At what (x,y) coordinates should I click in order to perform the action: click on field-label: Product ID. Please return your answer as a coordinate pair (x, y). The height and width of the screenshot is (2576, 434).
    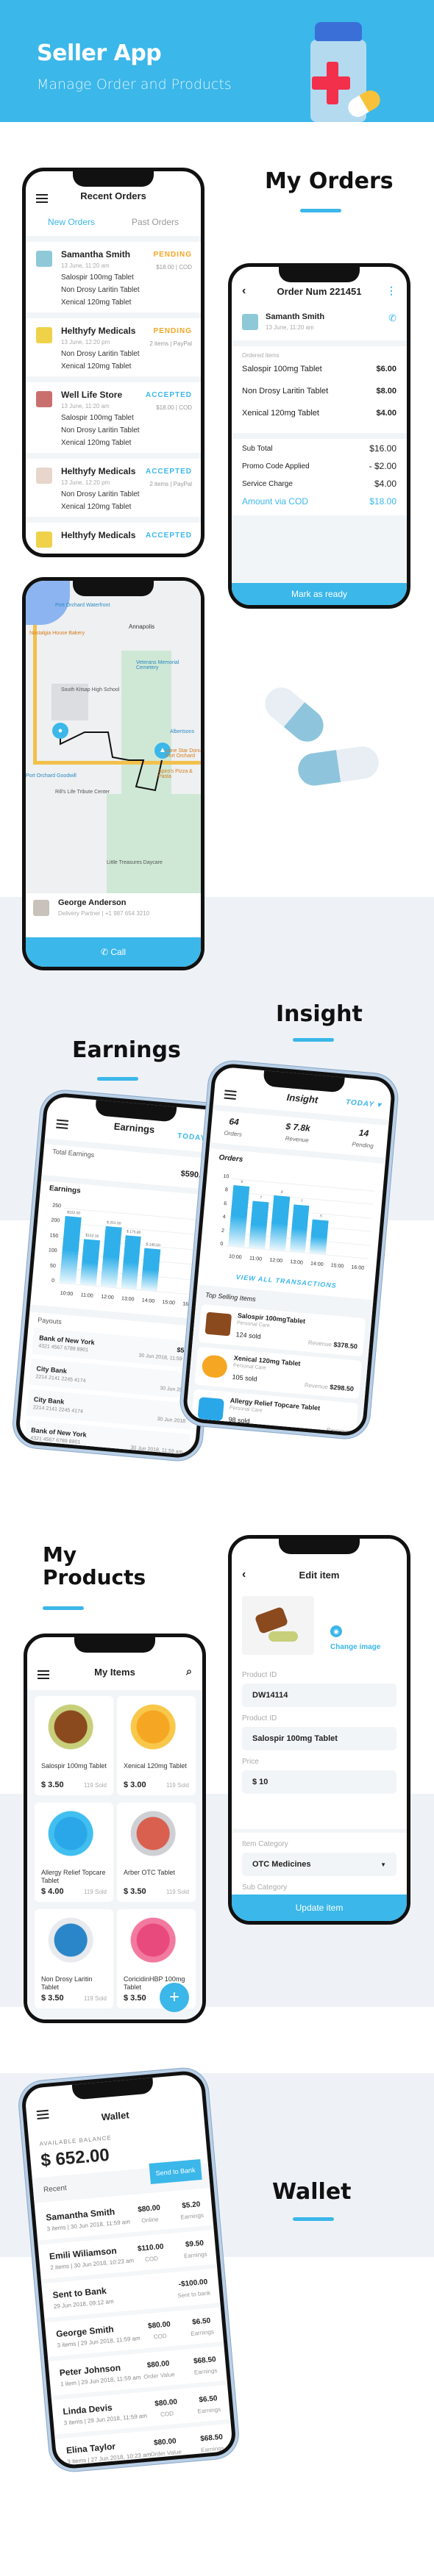
    Looking at the image, I should click on (259, 1718).